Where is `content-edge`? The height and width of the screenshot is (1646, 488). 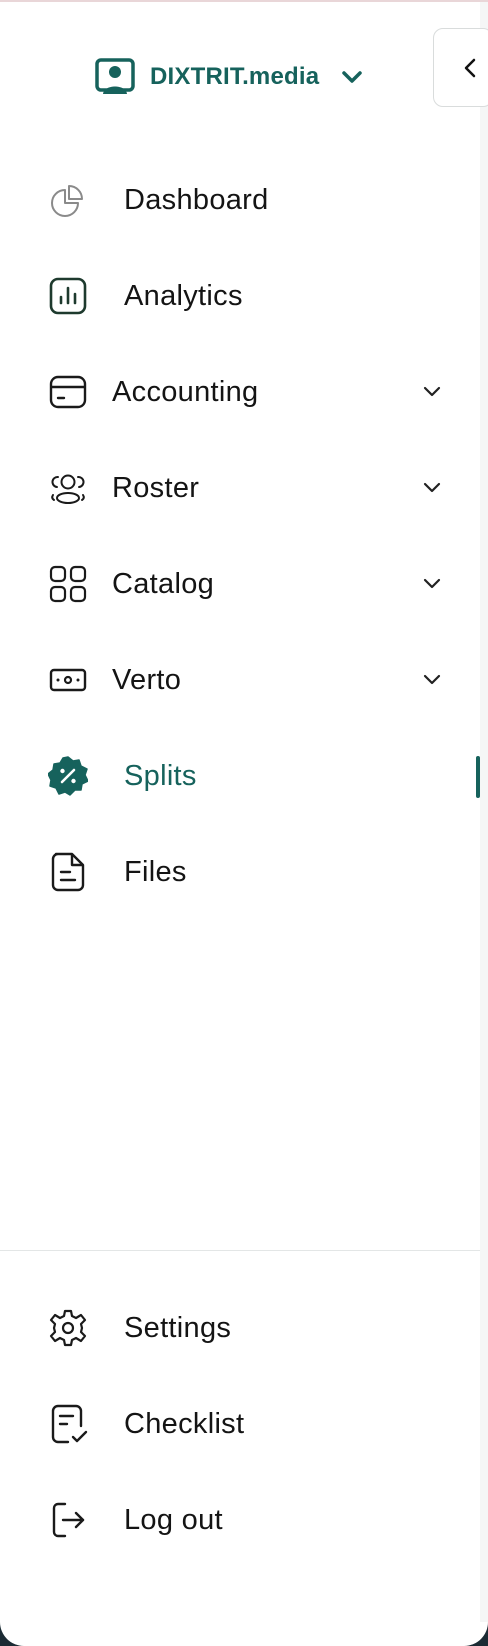
content-edge is located at coordinates (484, 824).